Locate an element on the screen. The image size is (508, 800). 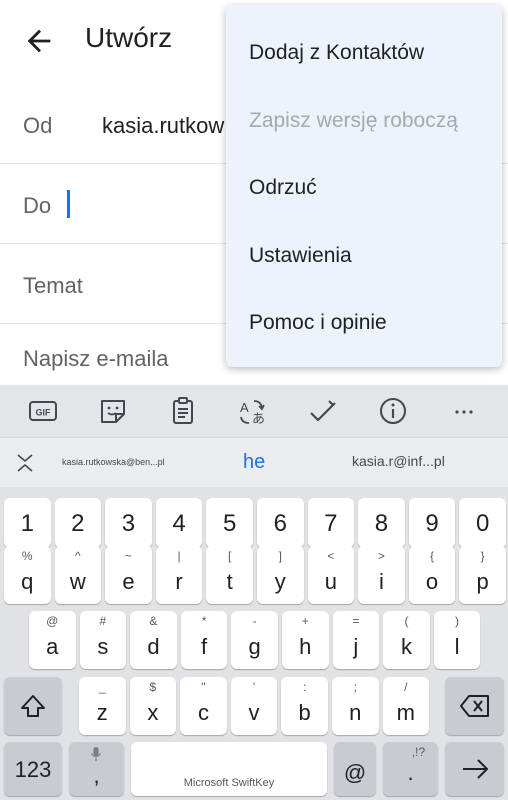
key-p-hint: } is located at coordinates (482, 556).